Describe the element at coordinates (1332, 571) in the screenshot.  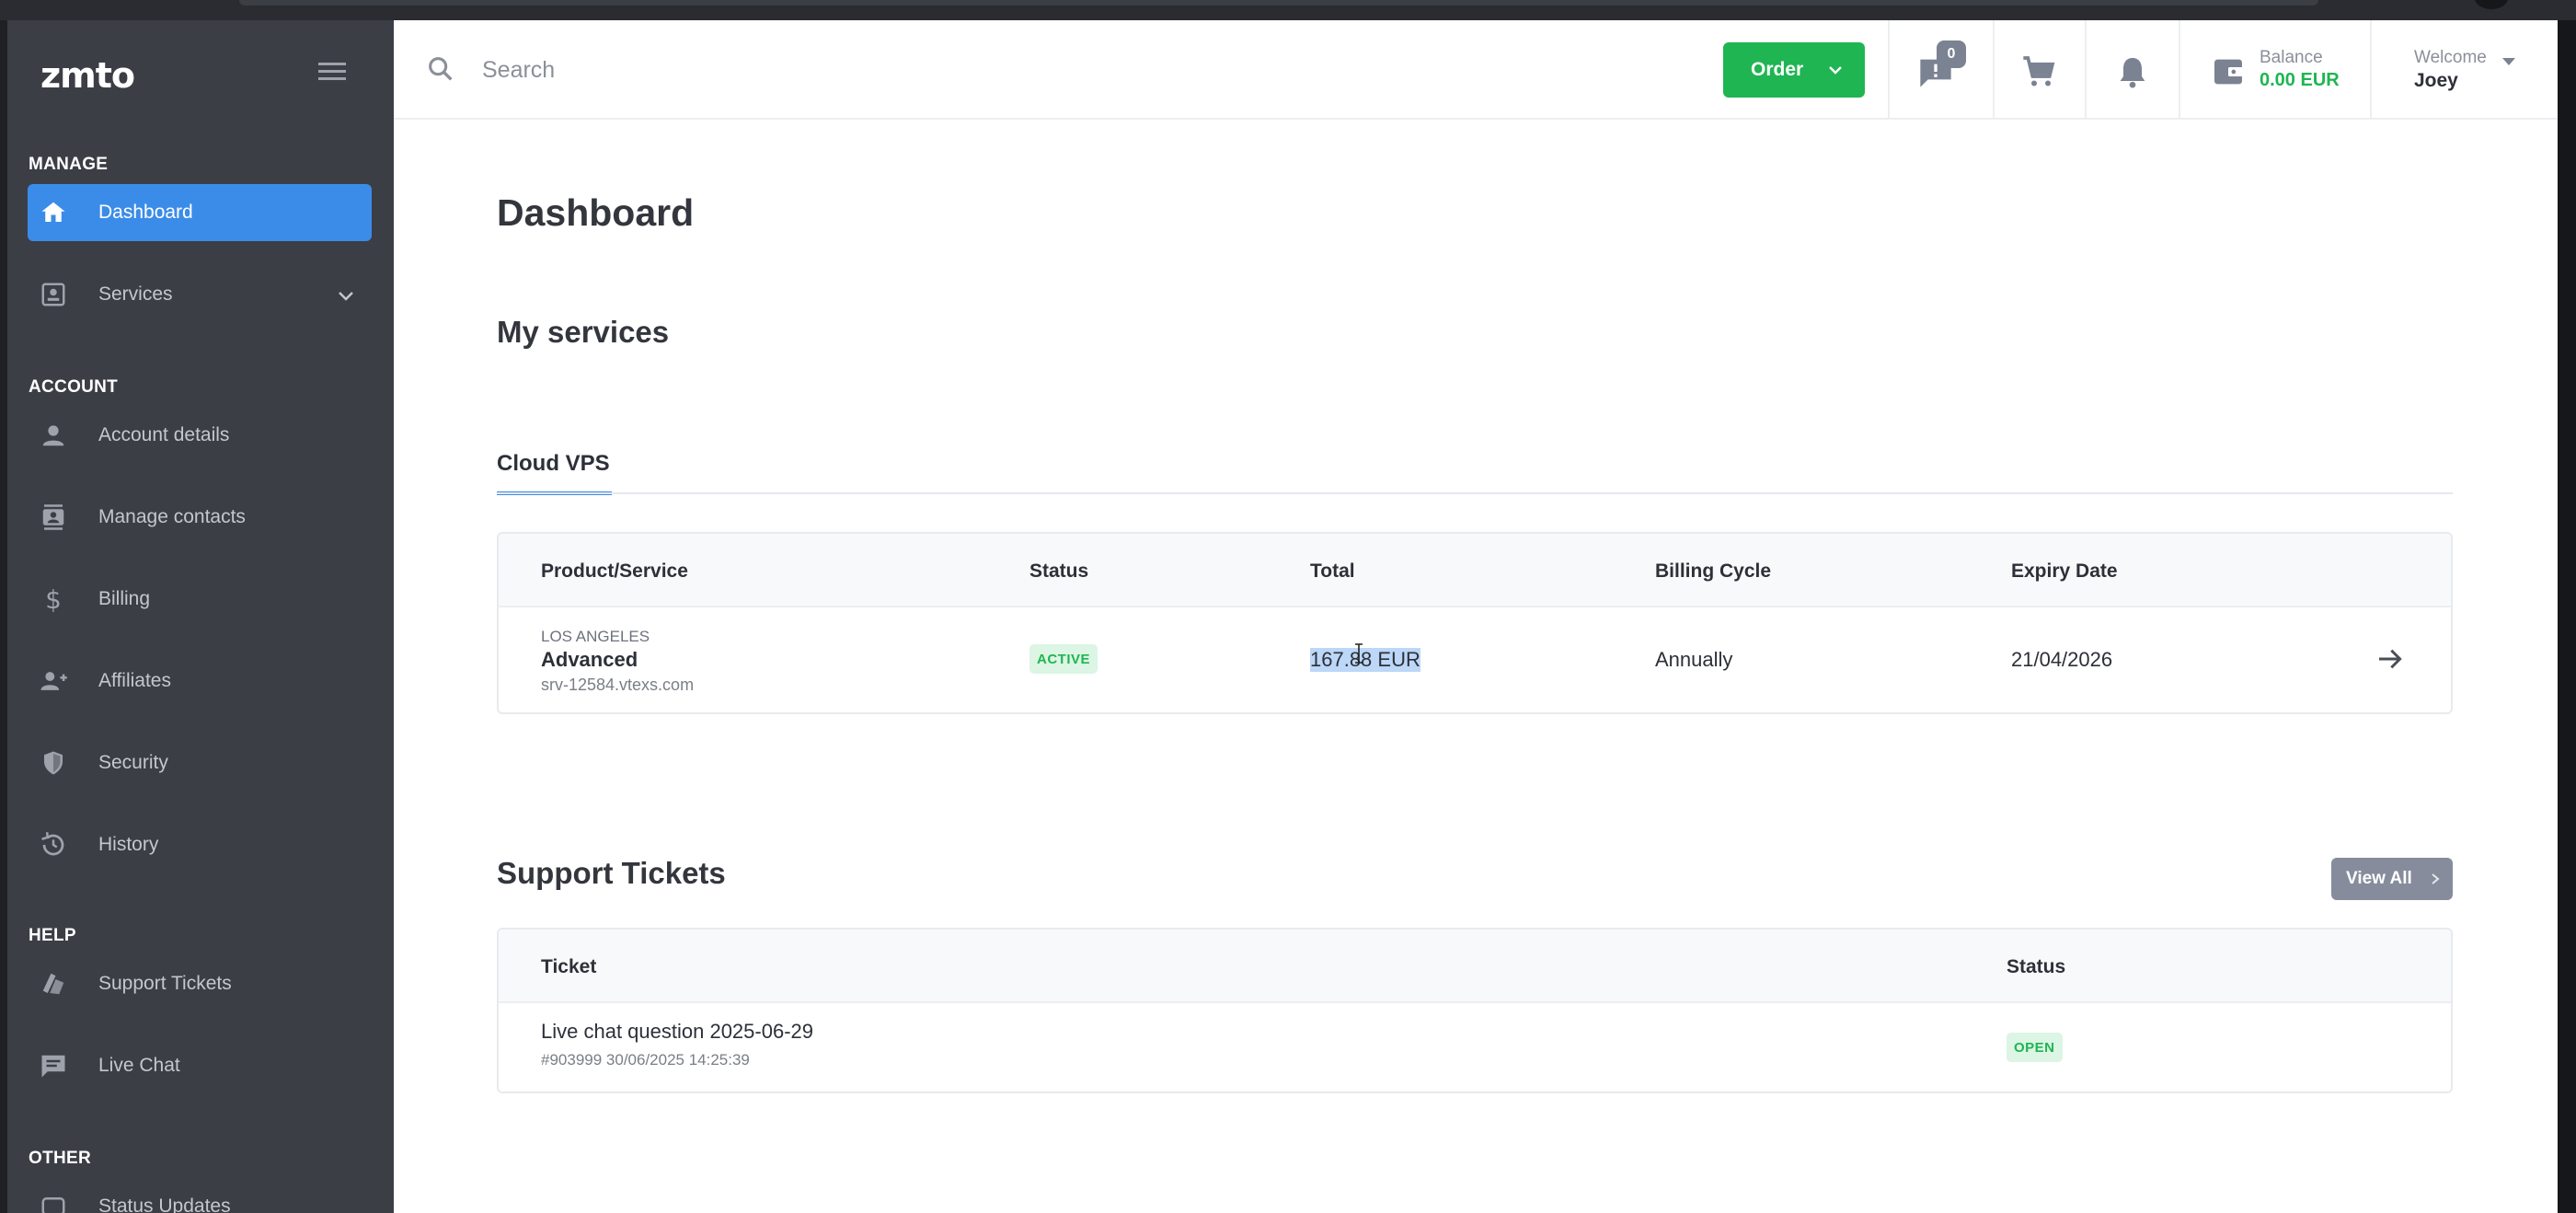
I see `column-header: Total` at that location.